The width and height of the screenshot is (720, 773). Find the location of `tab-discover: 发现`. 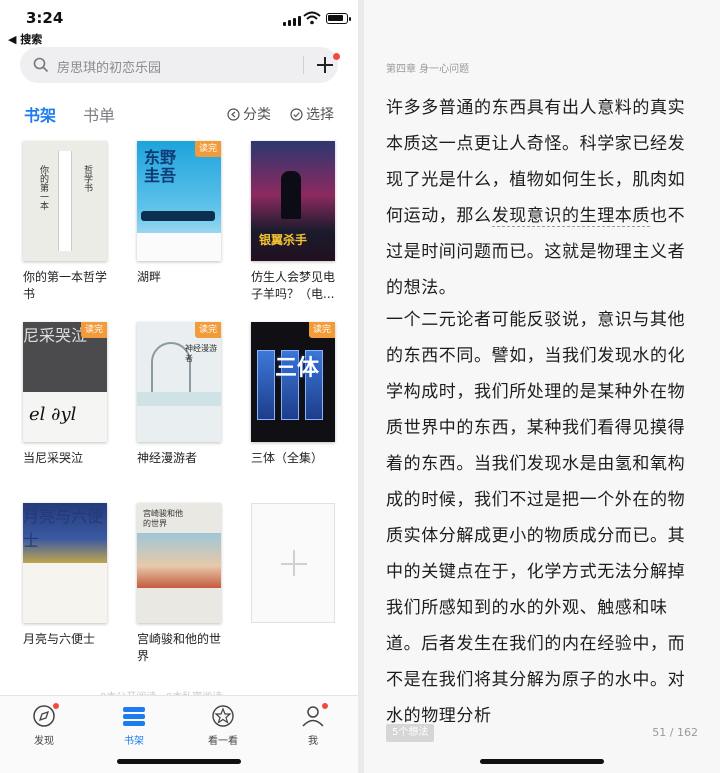

tab-discover: 发现 is located at coordinates (44, 724).